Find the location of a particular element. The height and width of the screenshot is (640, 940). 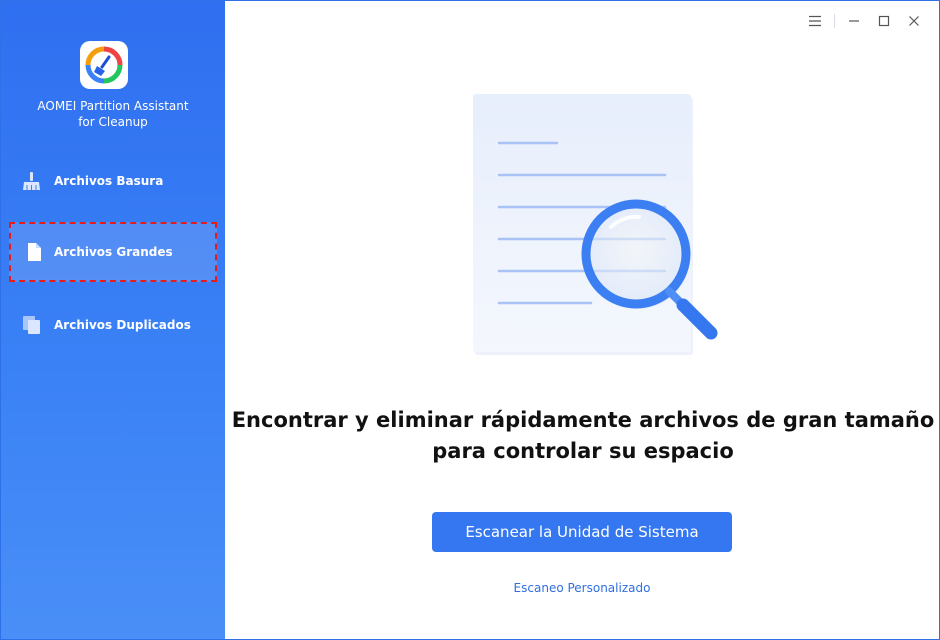

app-logo is located at coordinates (104, 65).